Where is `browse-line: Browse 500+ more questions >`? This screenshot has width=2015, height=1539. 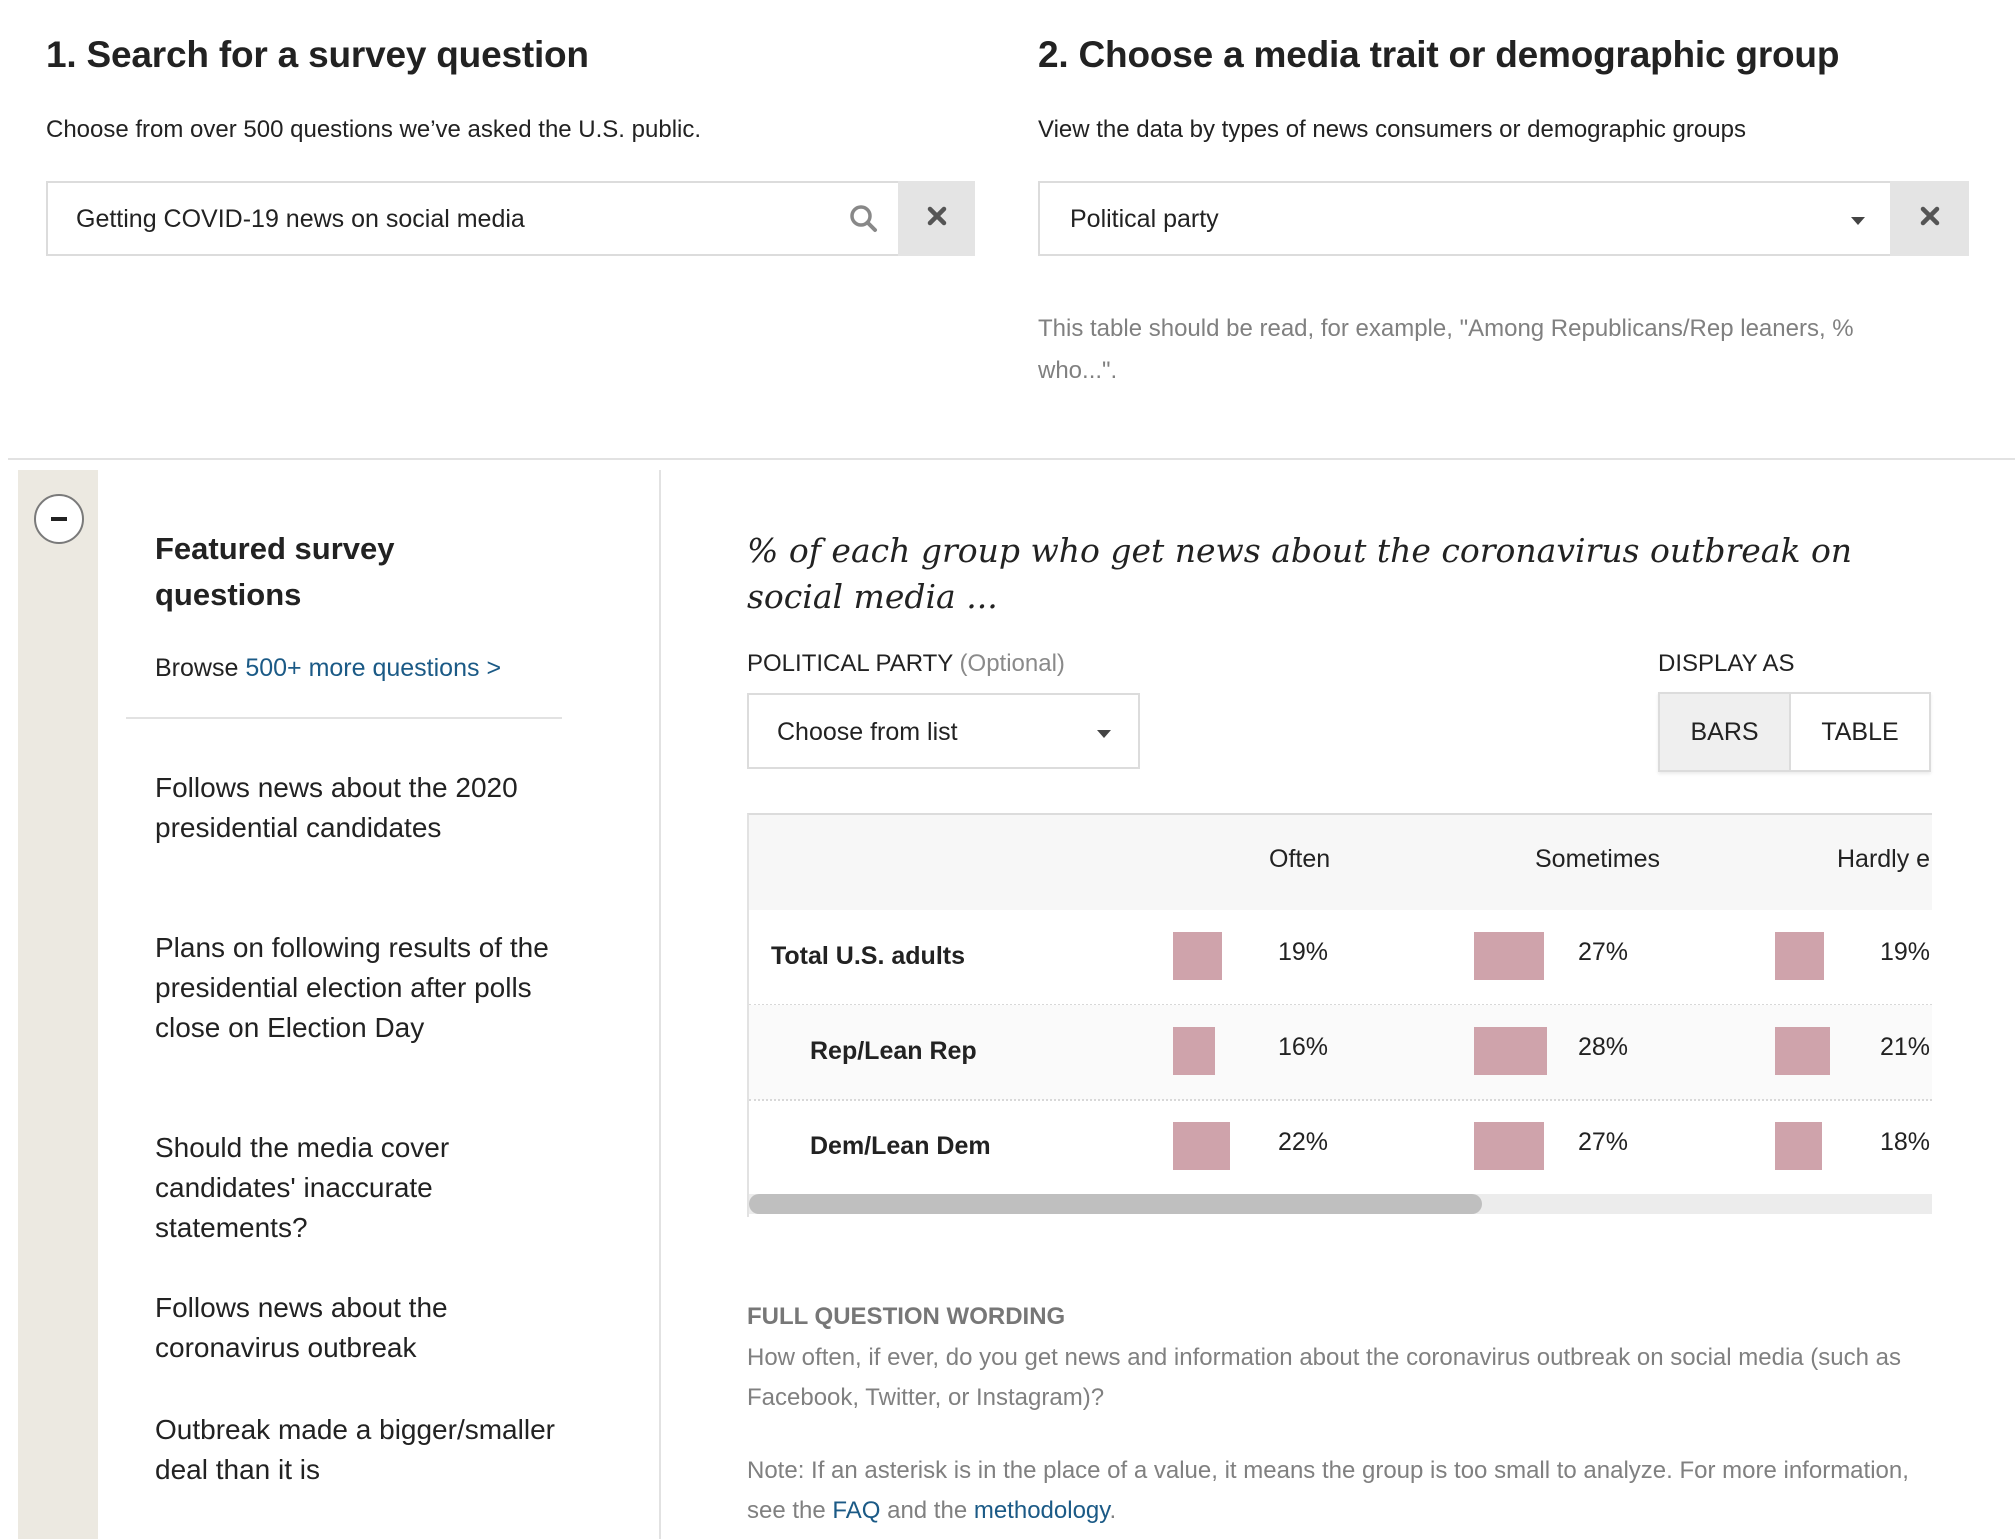
browse-line: Browse 500+ more questions > is located at coordinates (328, 668).